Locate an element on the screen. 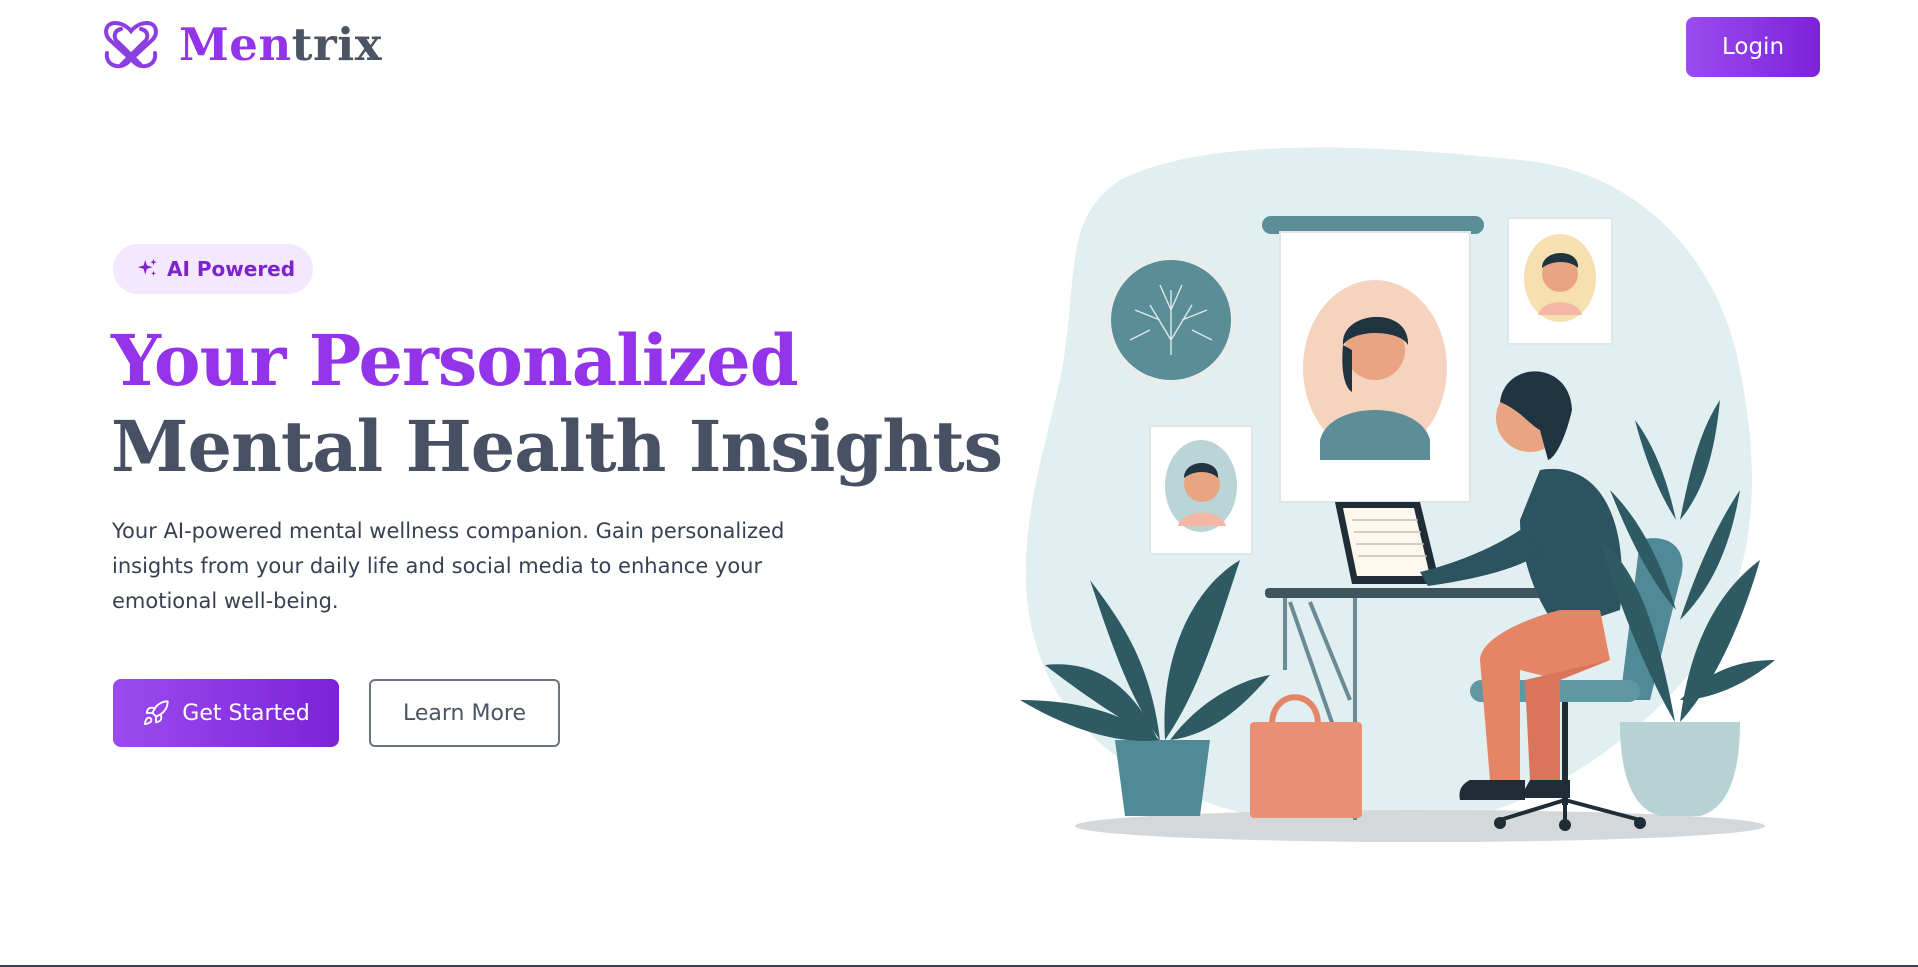 This screenshot has width=1918, height=967. hero-title-line2: Mental Health Insights is located at coordinates (557, 446).